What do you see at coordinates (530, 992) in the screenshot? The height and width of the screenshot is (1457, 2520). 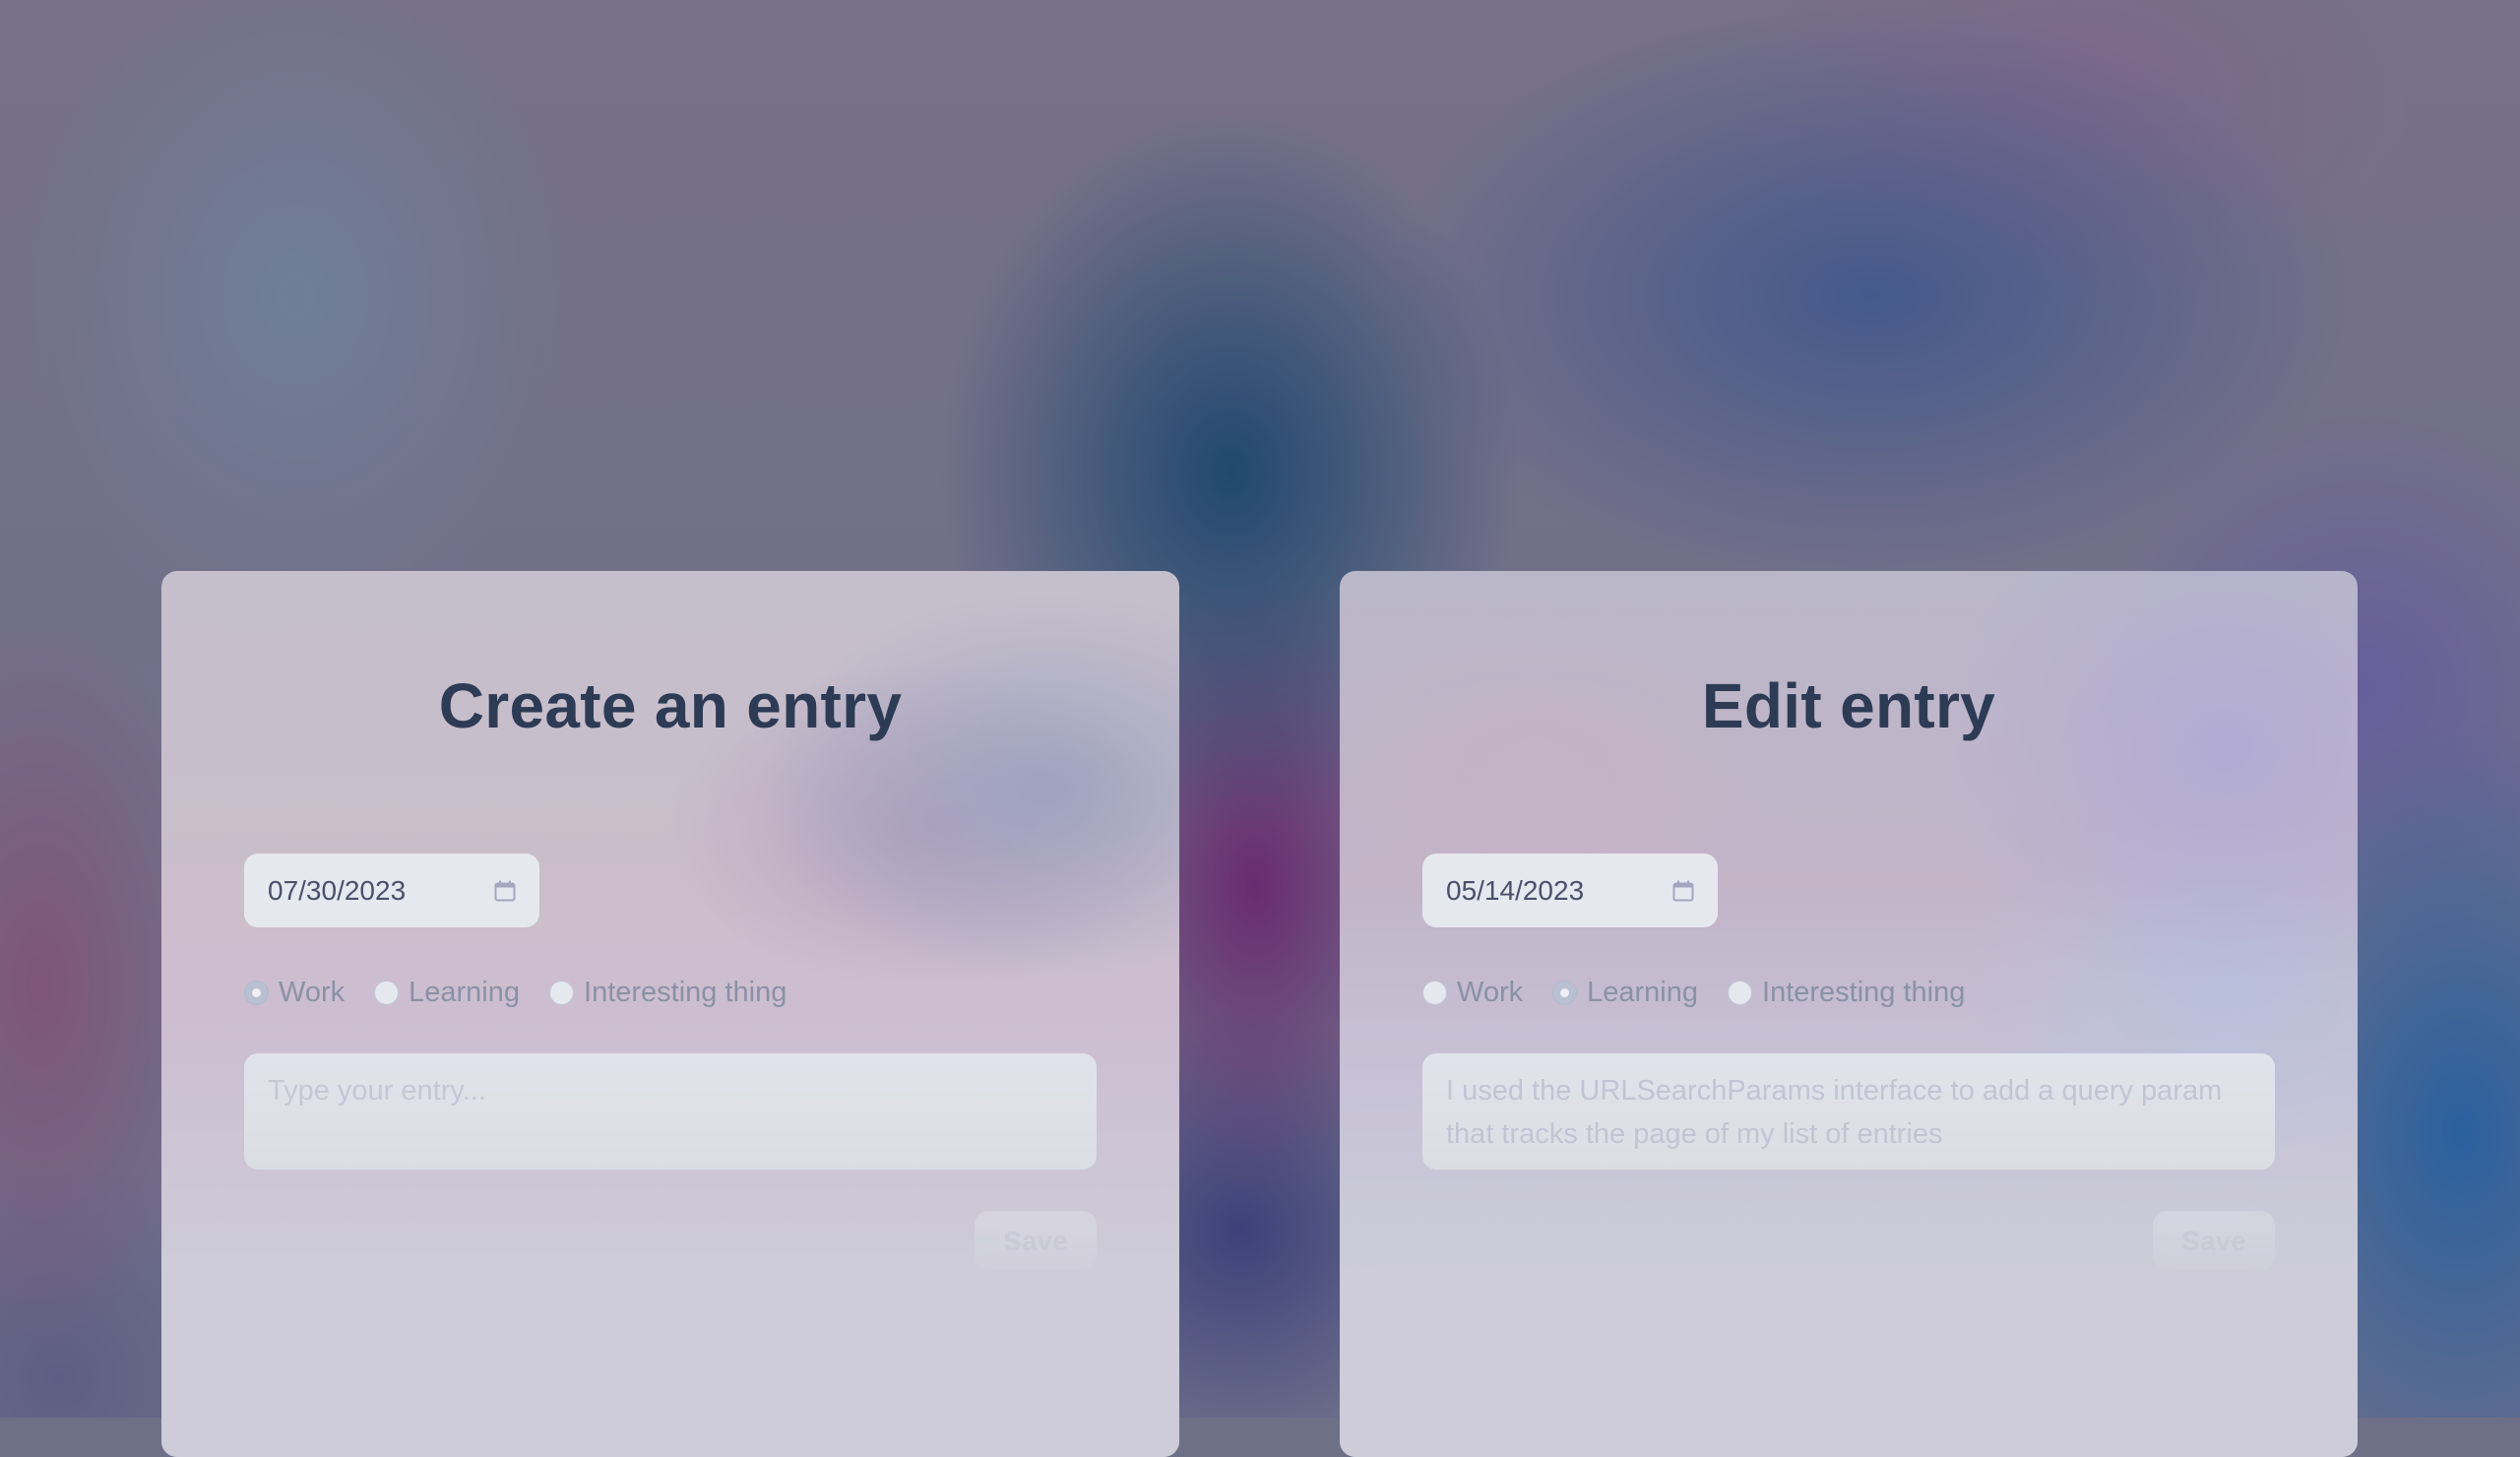 I see `create-category-radio-group: Work Learning Interesting thing` at bounding box center [530, 992].